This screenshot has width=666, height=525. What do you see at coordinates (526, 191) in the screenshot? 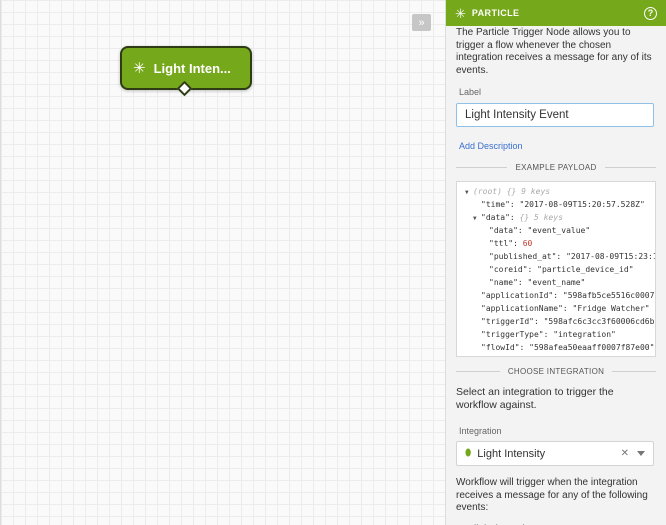
I see `payload-value: {} 9 keys` at bounding box center [526, 191].